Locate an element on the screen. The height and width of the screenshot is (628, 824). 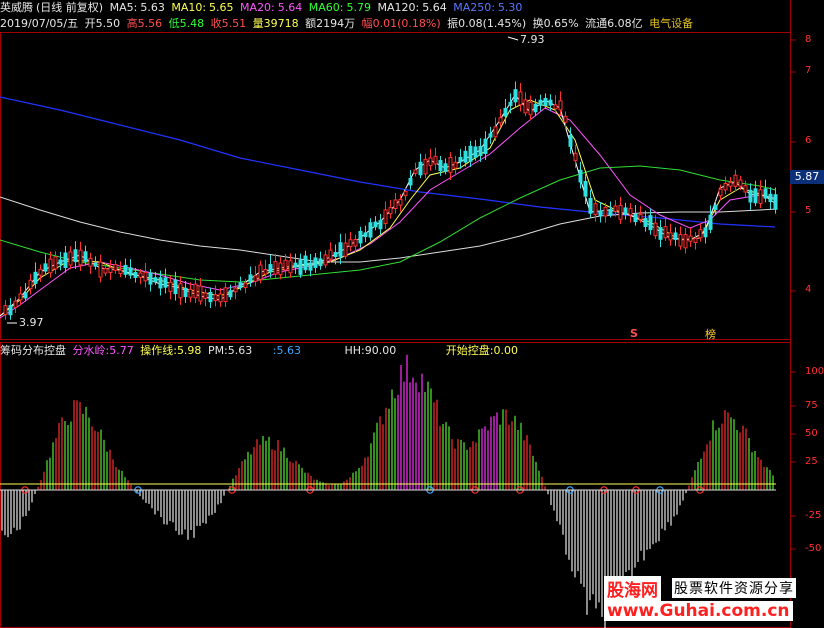
bang-event-mark: 榜 is located at coordinates (710, 334).